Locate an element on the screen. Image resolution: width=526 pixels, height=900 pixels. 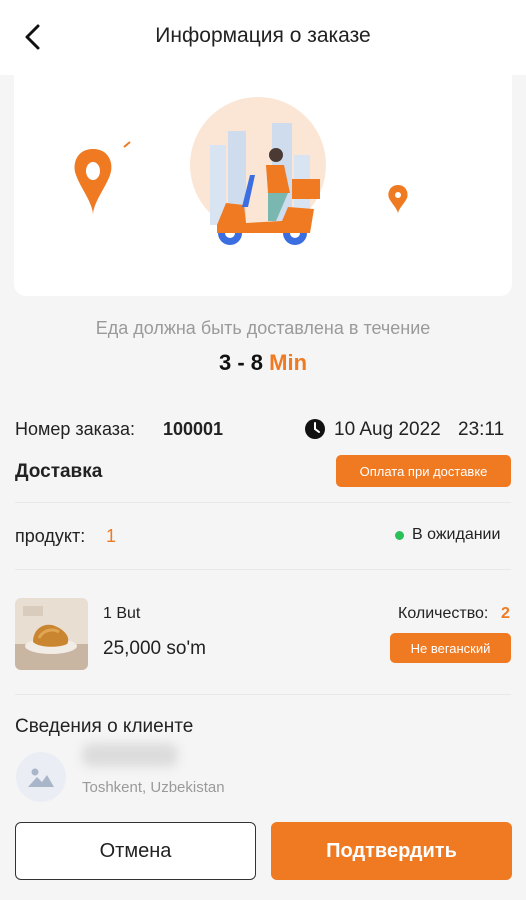
eta-value: 3 - 8 Min is located at coordinates (263, 363).